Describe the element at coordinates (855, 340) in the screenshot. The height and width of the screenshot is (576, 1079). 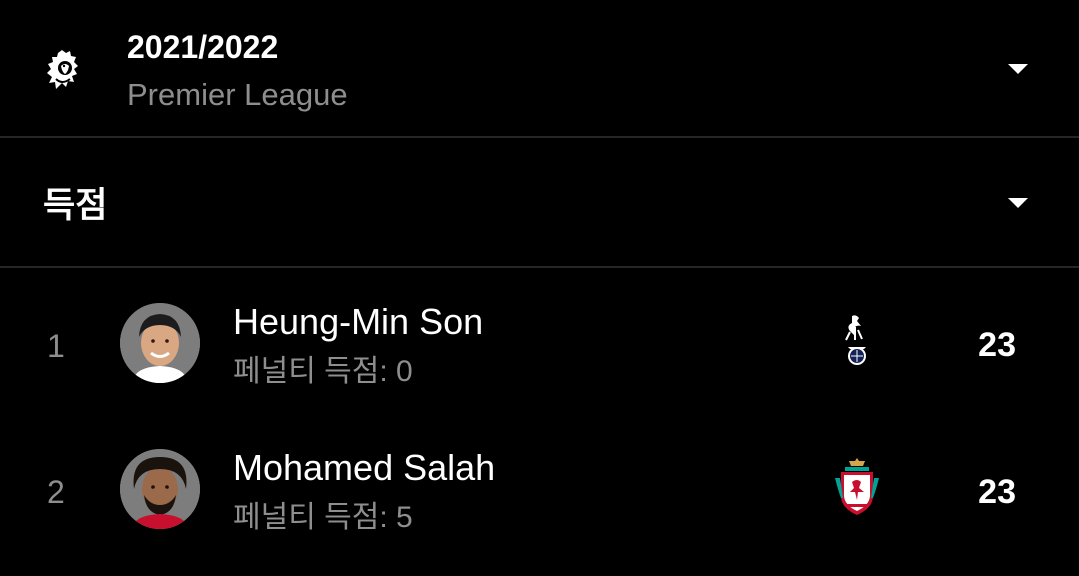
I see `tottenham-crest-icon` at that location.